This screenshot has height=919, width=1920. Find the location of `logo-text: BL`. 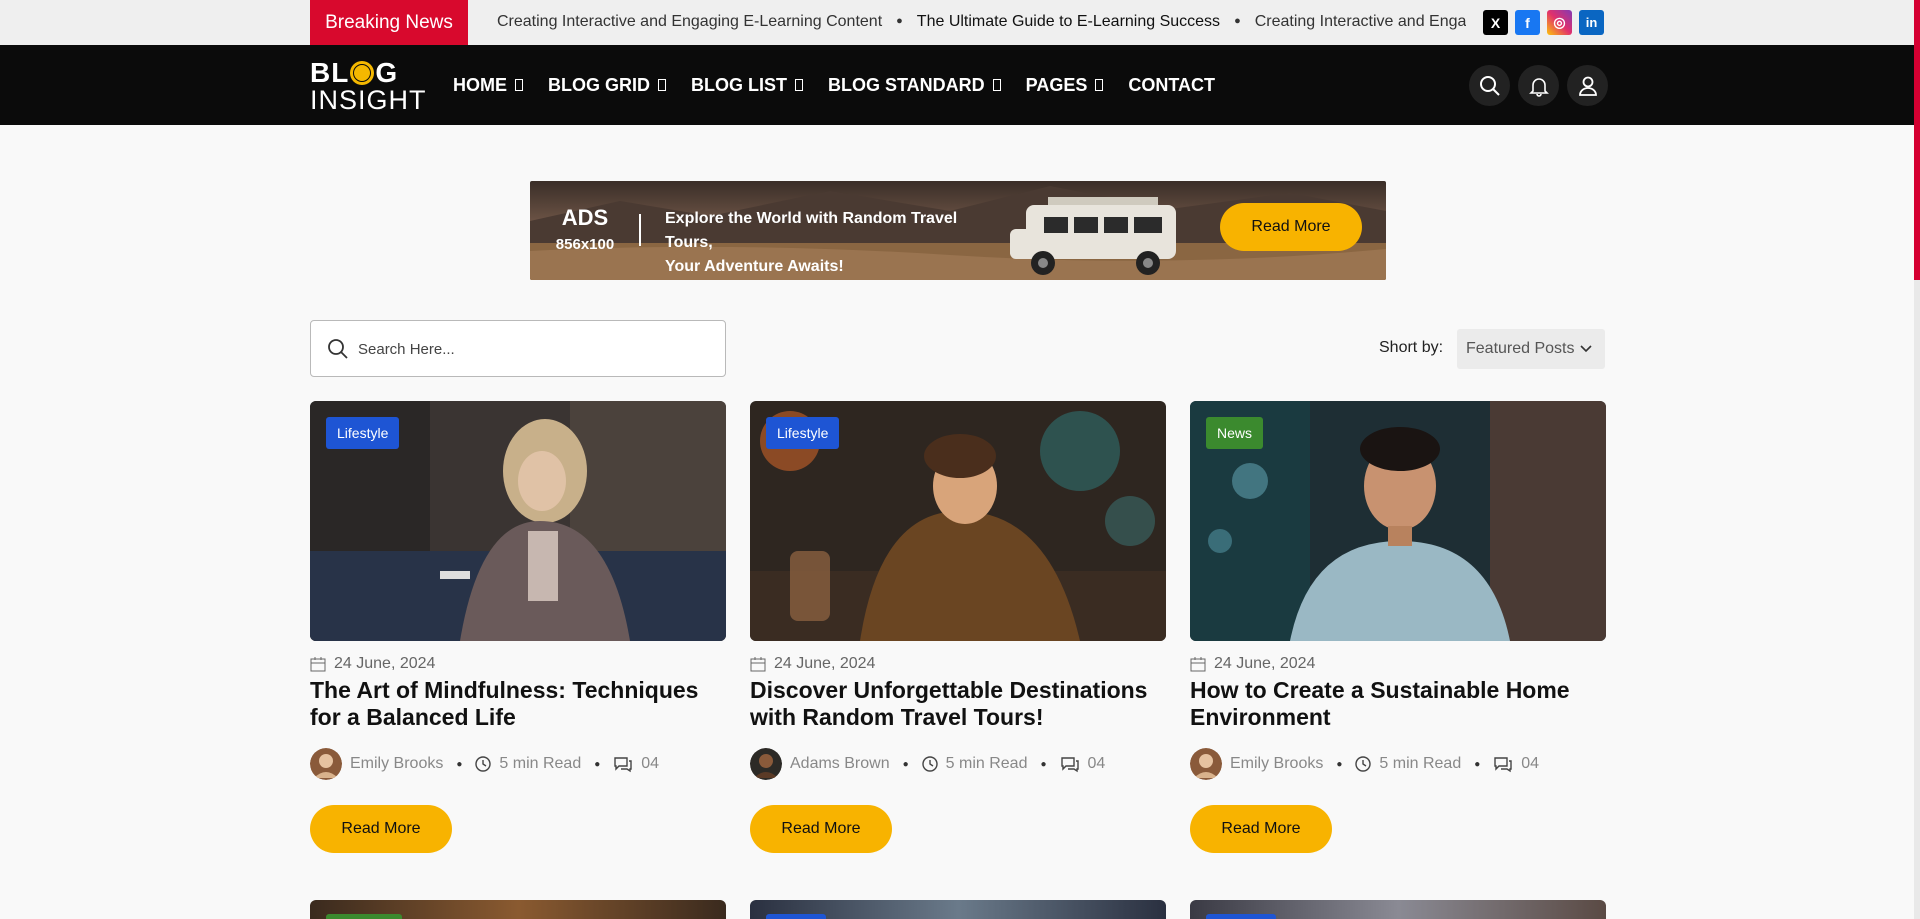

logo-text: BL is located at coordinates (330, 72).